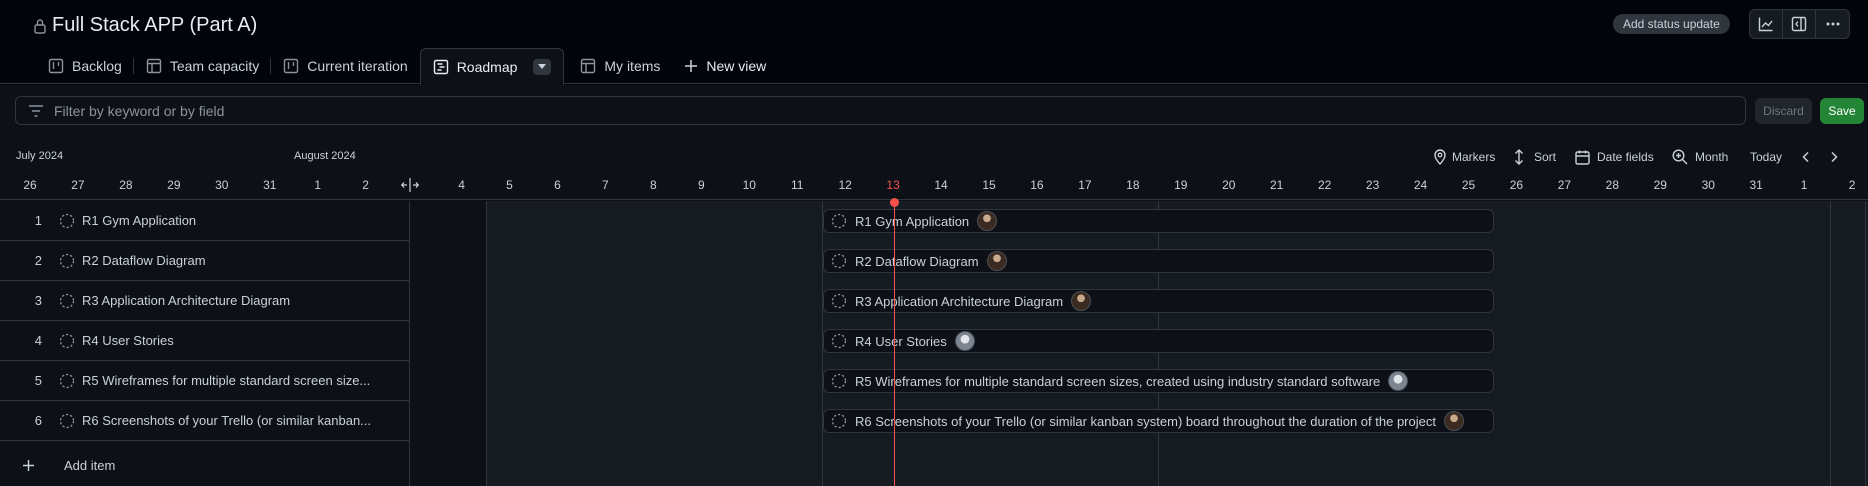 The width and height of the screenshot is (1868, 486). I want to click on zoom-in-icon, so click(1680, 157).